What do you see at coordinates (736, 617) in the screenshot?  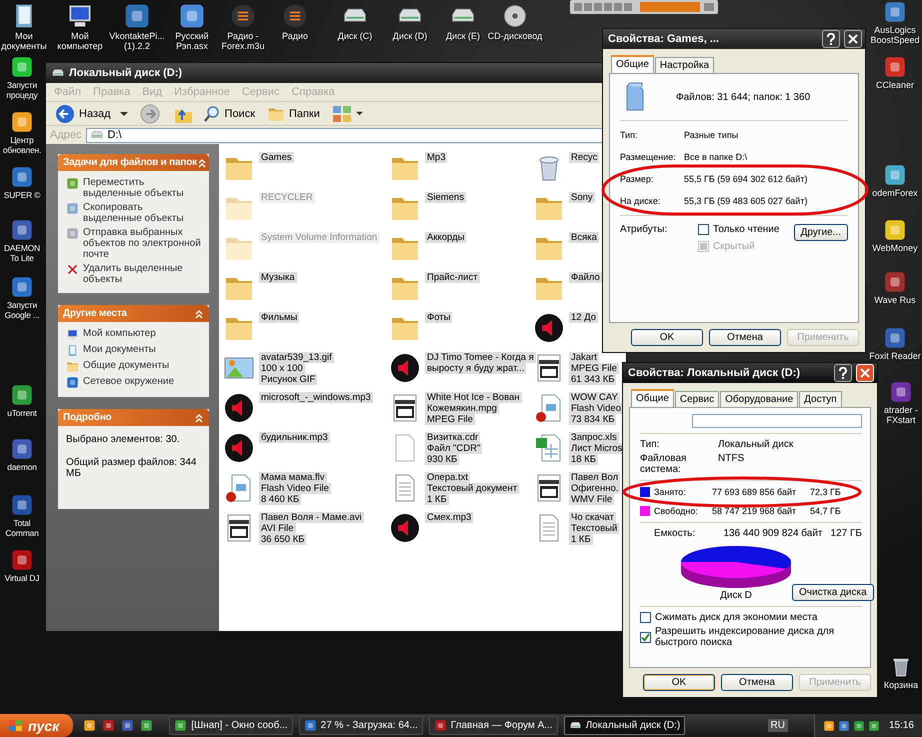 I see `checkbox-label: Сжимать диск для экономии места` at bounding box center [736, 617].